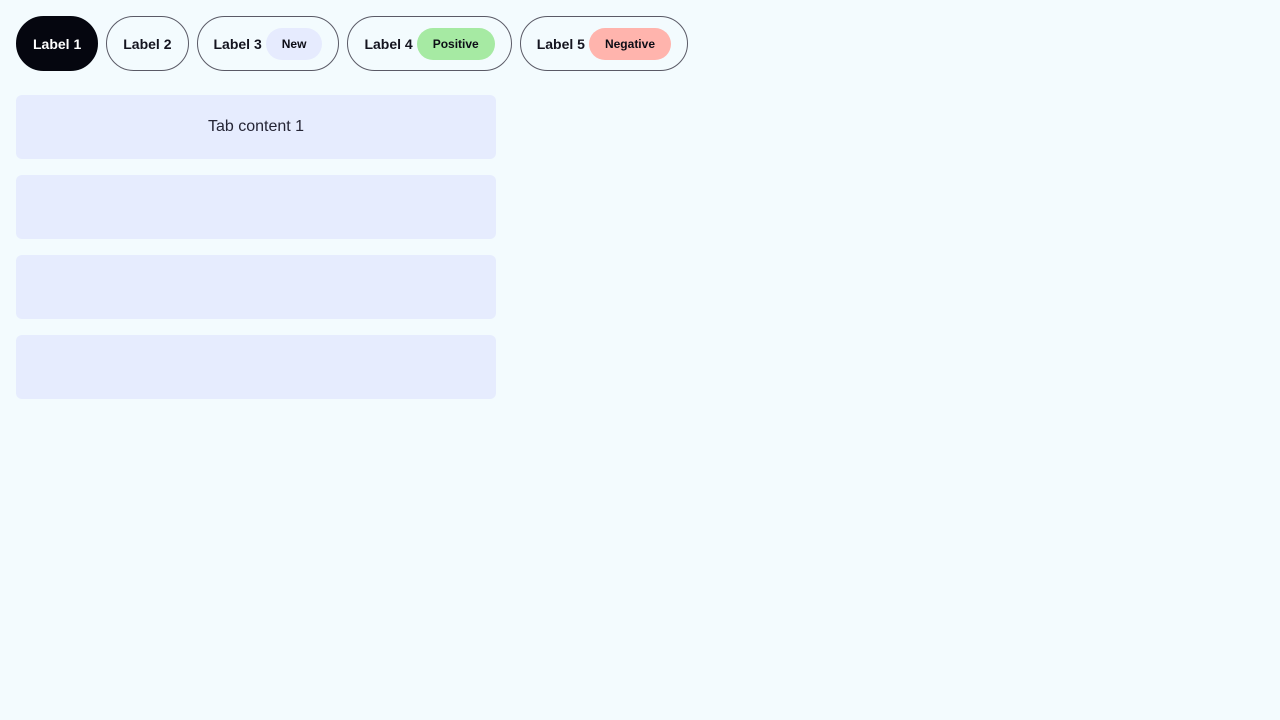  I want to click on tab-label: Label 3, so click(237, 43).